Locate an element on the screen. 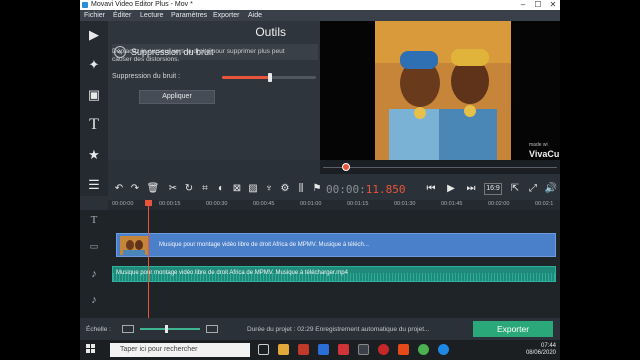 The width and height of the screenshot is (640, 360). redo-icon: ↷ is located at coordinates (135, 189).